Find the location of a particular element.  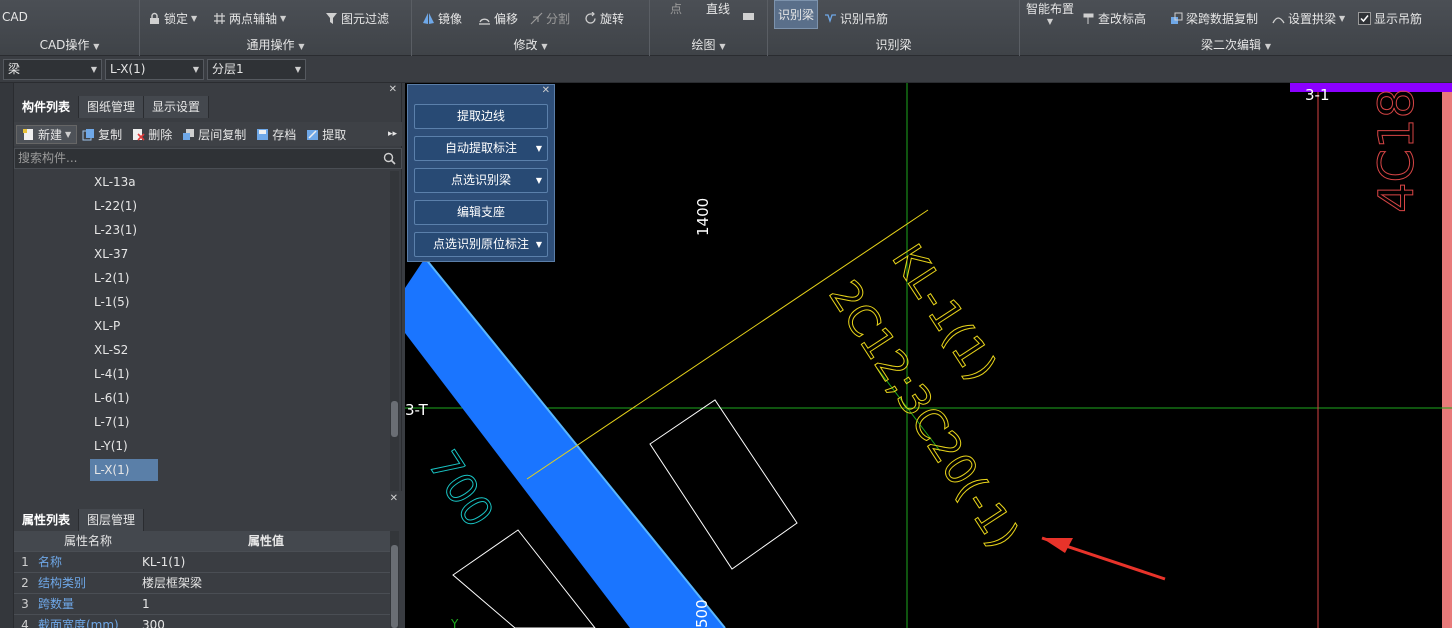

two-point-aux-button: 两点辅轴 ▼ is located at coordinates (249, 18).